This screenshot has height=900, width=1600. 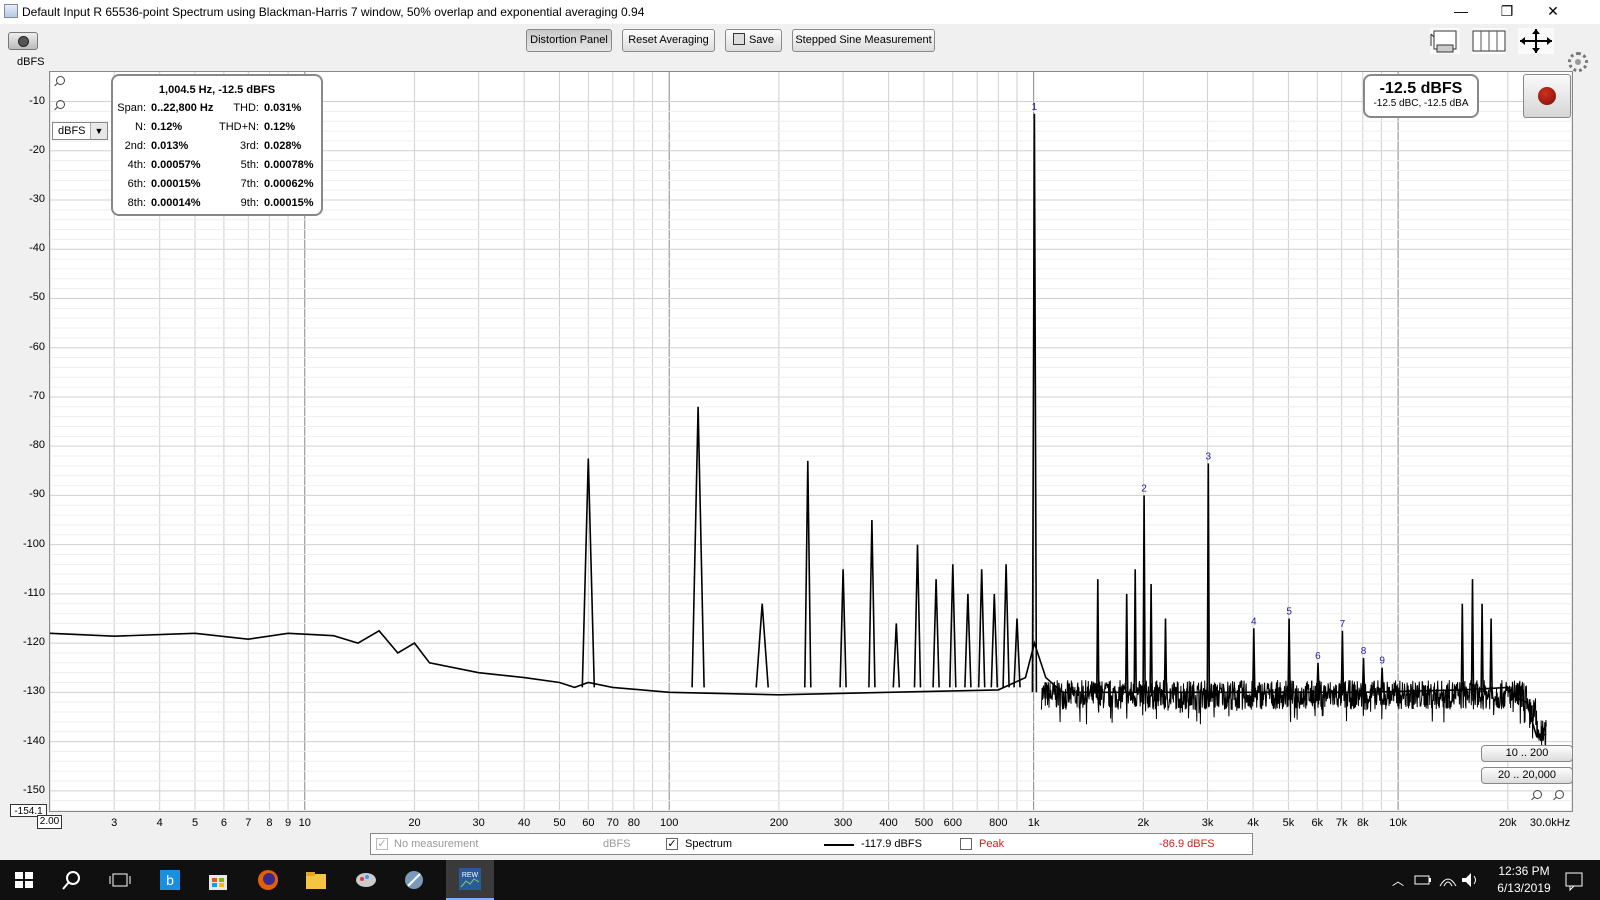 What do you see at coordinates (863, 40) in the screenshot?
I see `stepped-sine-button: Stepped Sine Measurement` at bounding box center [863, 40].